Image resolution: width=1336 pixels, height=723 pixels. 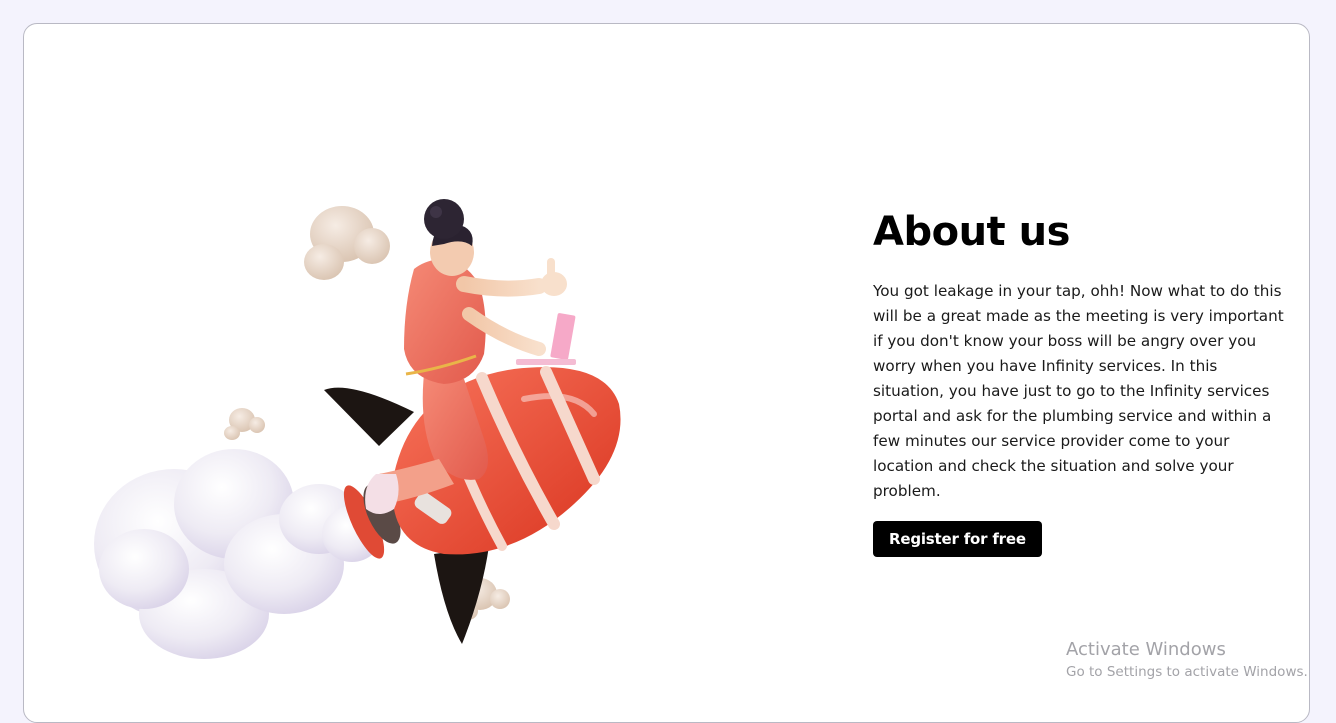 I want to click on about-heading: About us, so click(x=971, y=232).